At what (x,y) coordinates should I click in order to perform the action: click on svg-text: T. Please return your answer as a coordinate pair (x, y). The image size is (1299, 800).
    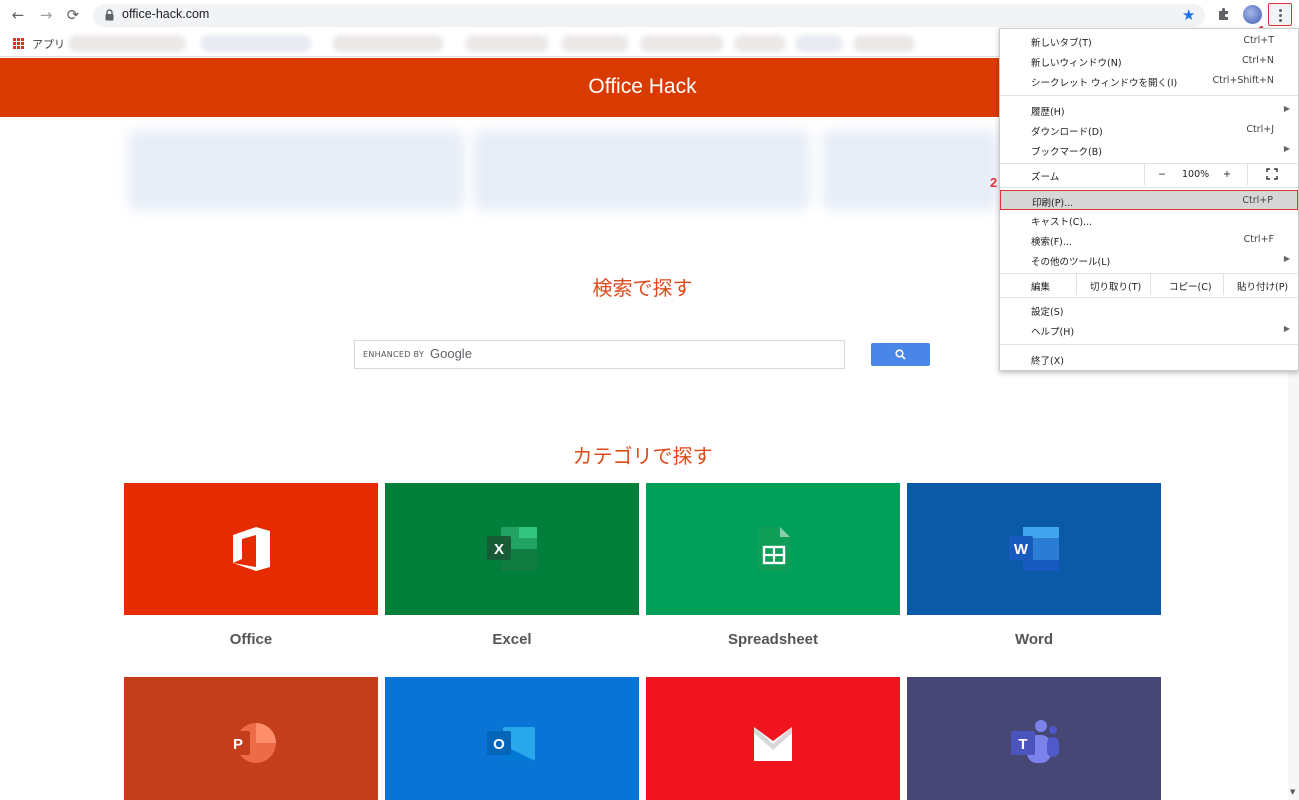
    Looking at the image, I should click on (1022, 744).